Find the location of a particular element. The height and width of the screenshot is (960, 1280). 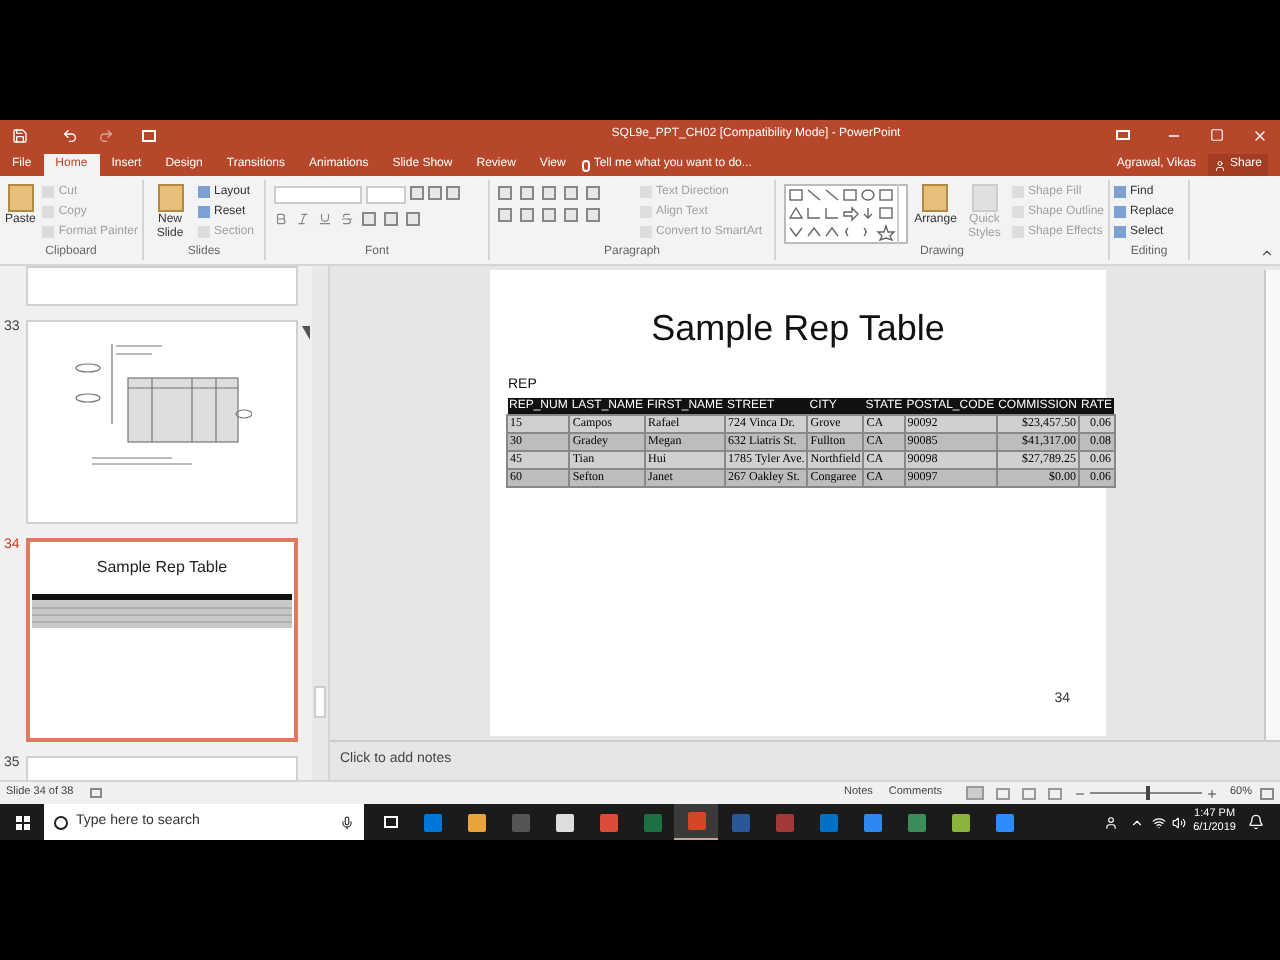

people-icon is located at coordinates (1110, 822).